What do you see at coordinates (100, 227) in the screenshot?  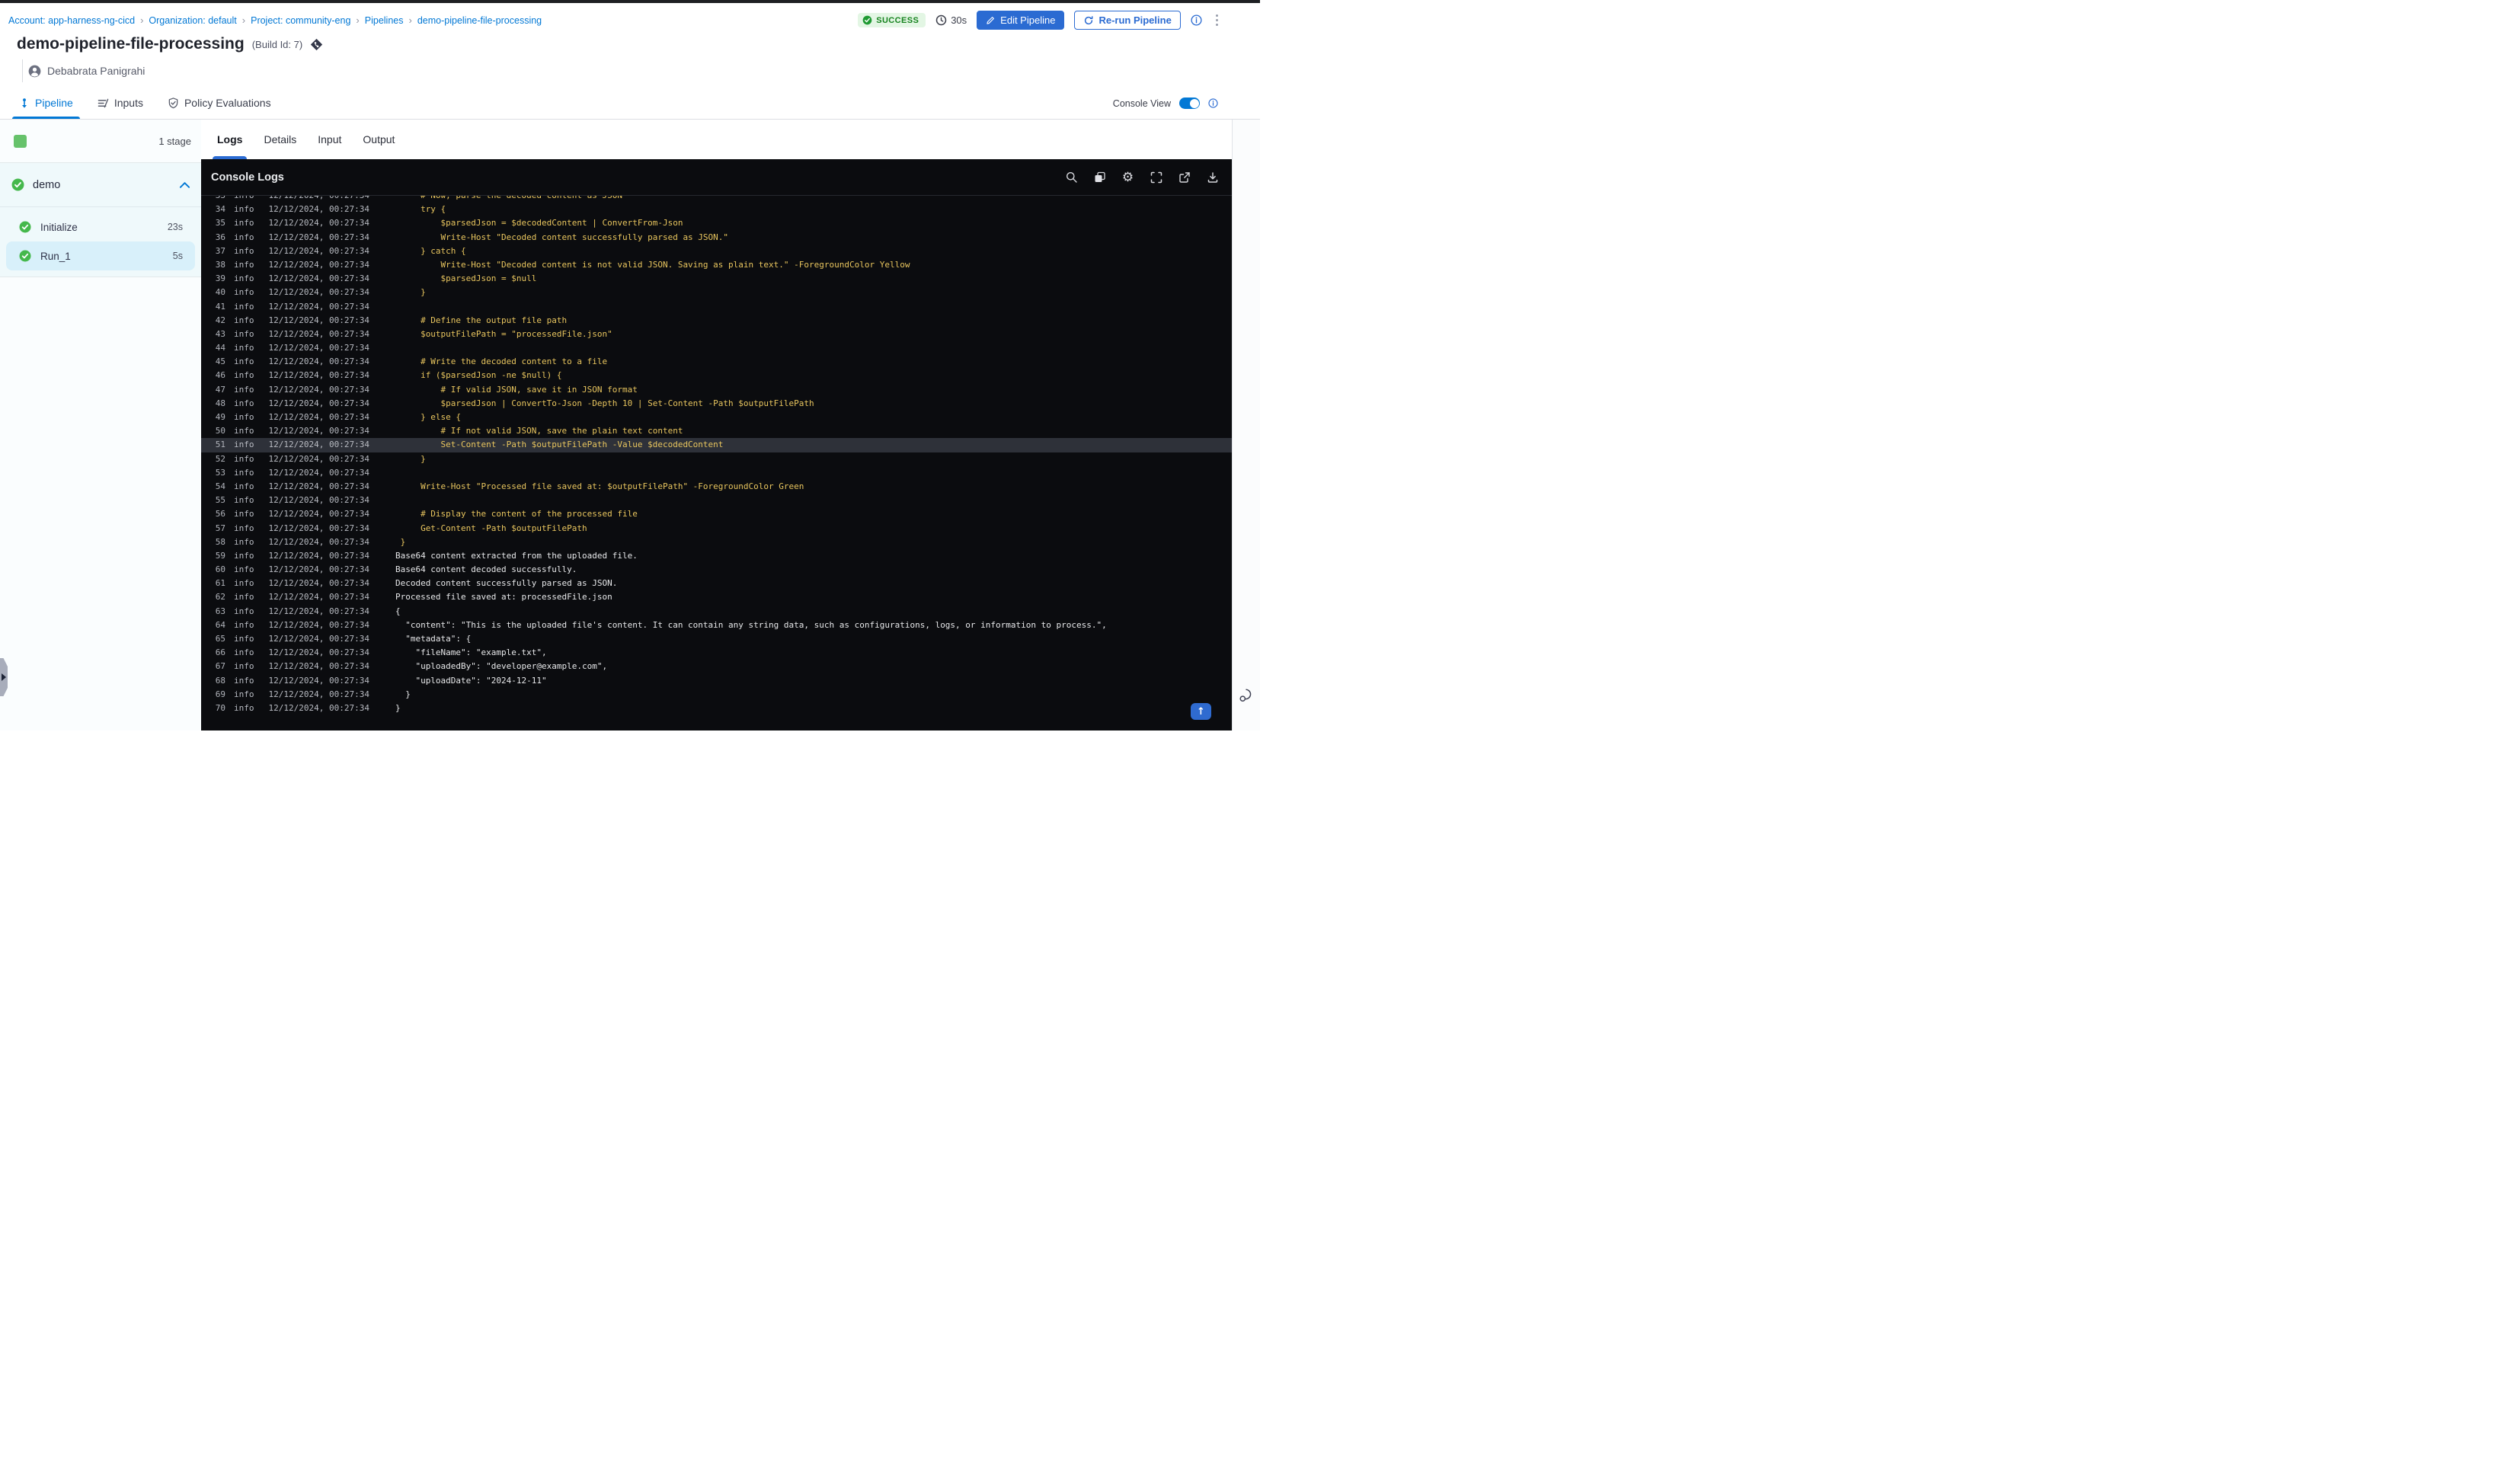 I see `step-row-initialize: Initialize 23s` at bounding box center [100, 227].